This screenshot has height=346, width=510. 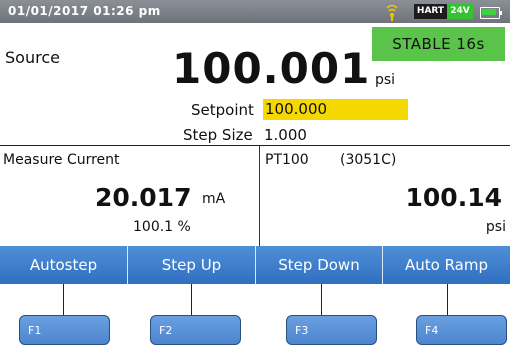 What do you see at coordinates (285, 135) in the screenshot?
I see `step-size-value: 1.000` at bounding box center [285, 135].